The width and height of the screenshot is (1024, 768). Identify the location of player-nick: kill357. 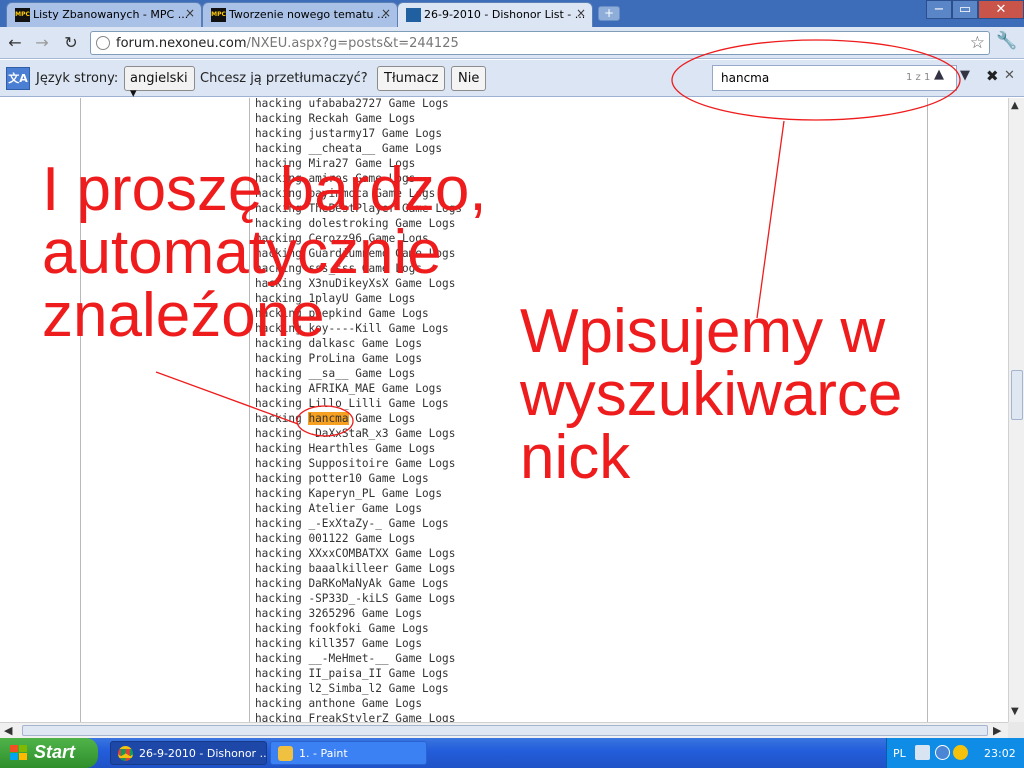
(332, 643).